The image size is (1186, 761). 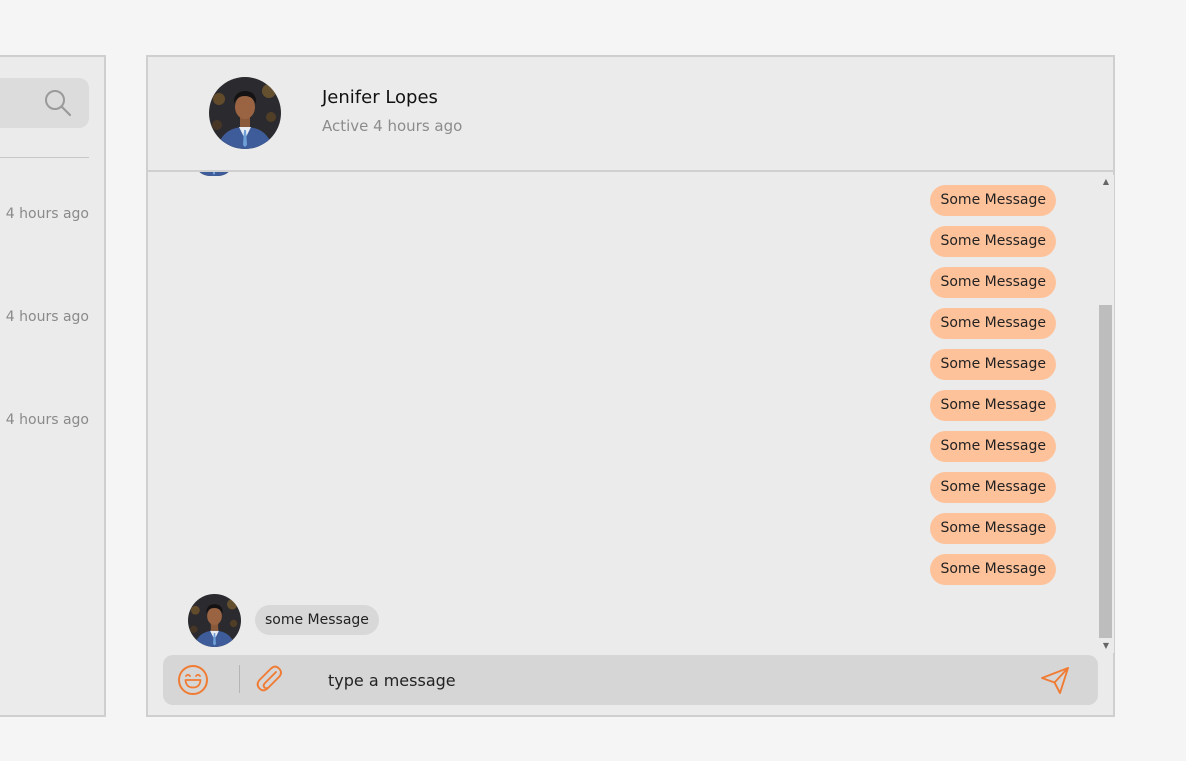 I want to click on scroll-thumb, so click(x=1105, y=471).